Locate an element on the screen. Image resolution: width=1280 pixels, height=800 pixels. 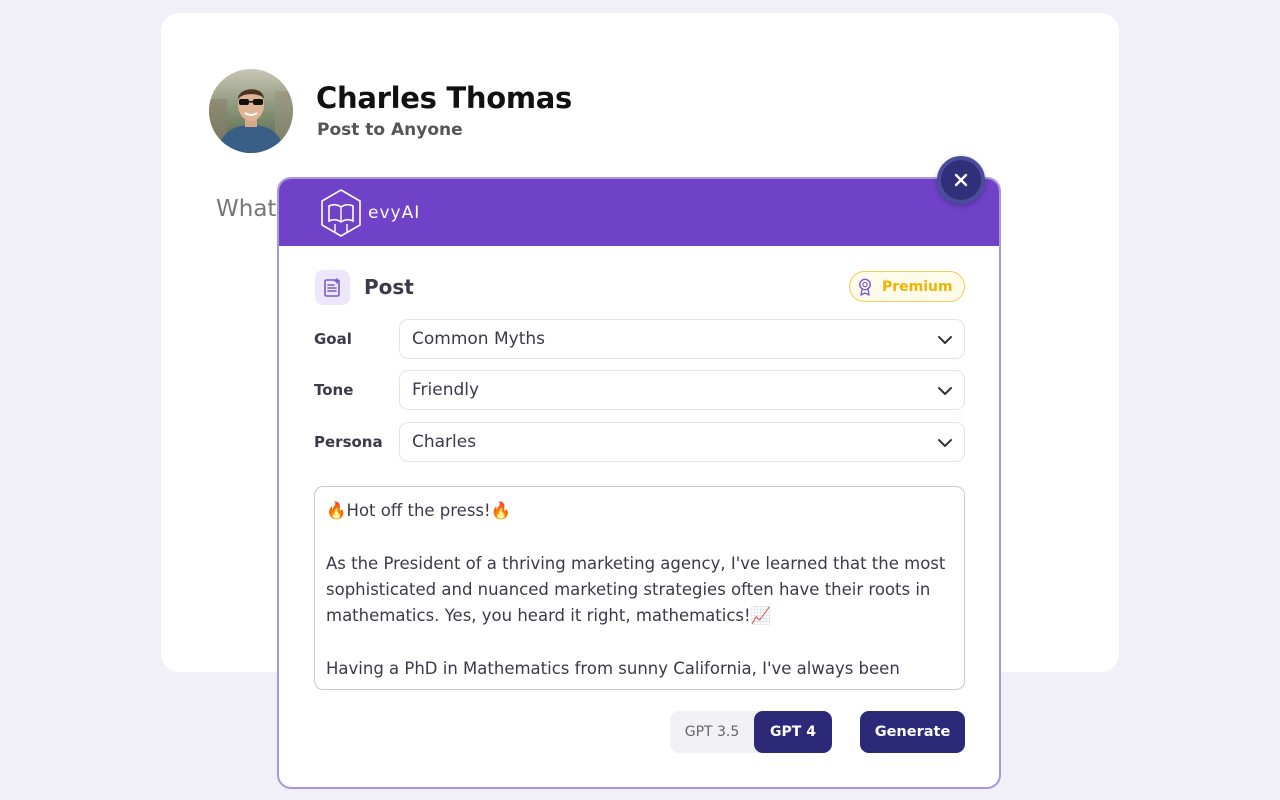
premium-label: Premium is located at coordinates (917, 286).